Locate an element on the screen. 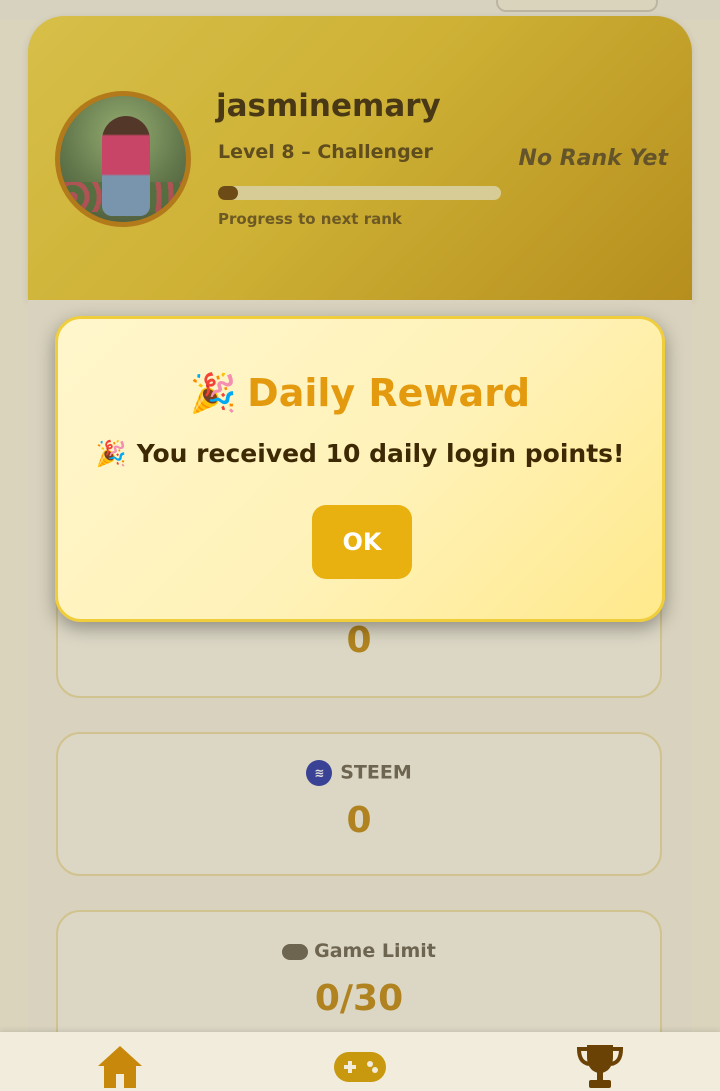 Image resolution: width=720 pixels, height=1091 pixels. dialog-title: Daily Reward is located at coordinates (389, 393).